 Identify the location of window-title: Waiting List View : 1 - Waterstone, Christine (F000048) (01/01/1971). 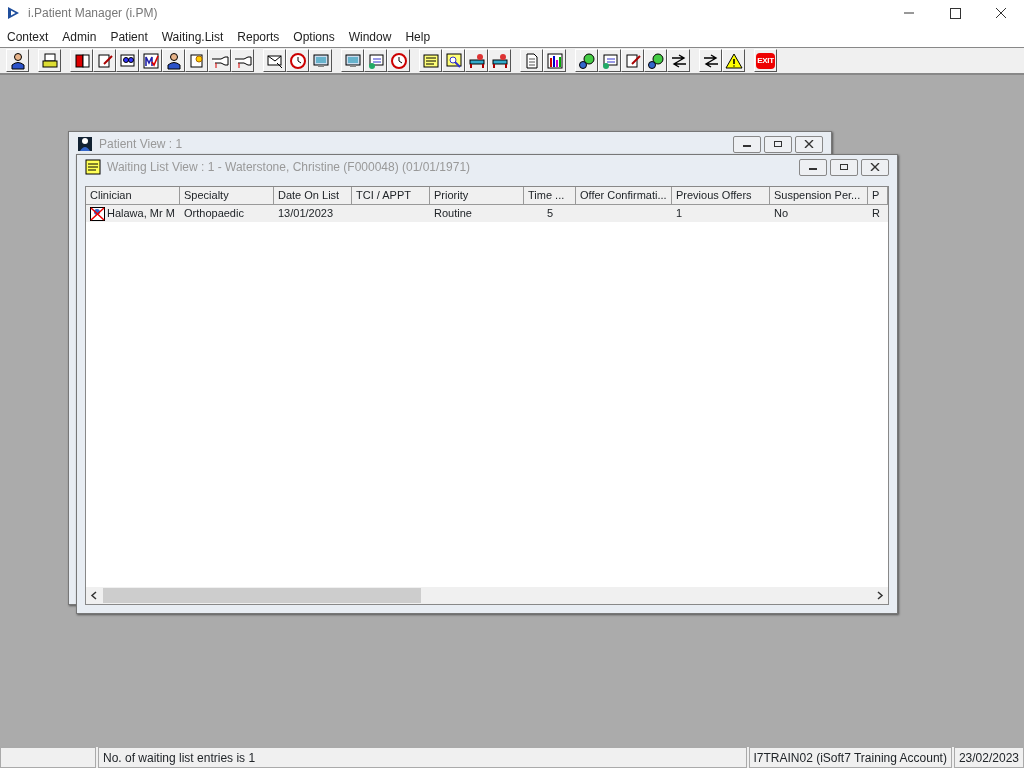
(289, 167).